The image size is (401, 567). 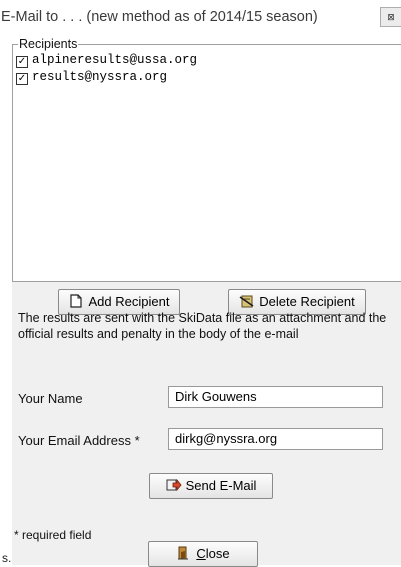 I want to click on your-email-field: dirkg@nyssra.org, so click(x=275, y=439).